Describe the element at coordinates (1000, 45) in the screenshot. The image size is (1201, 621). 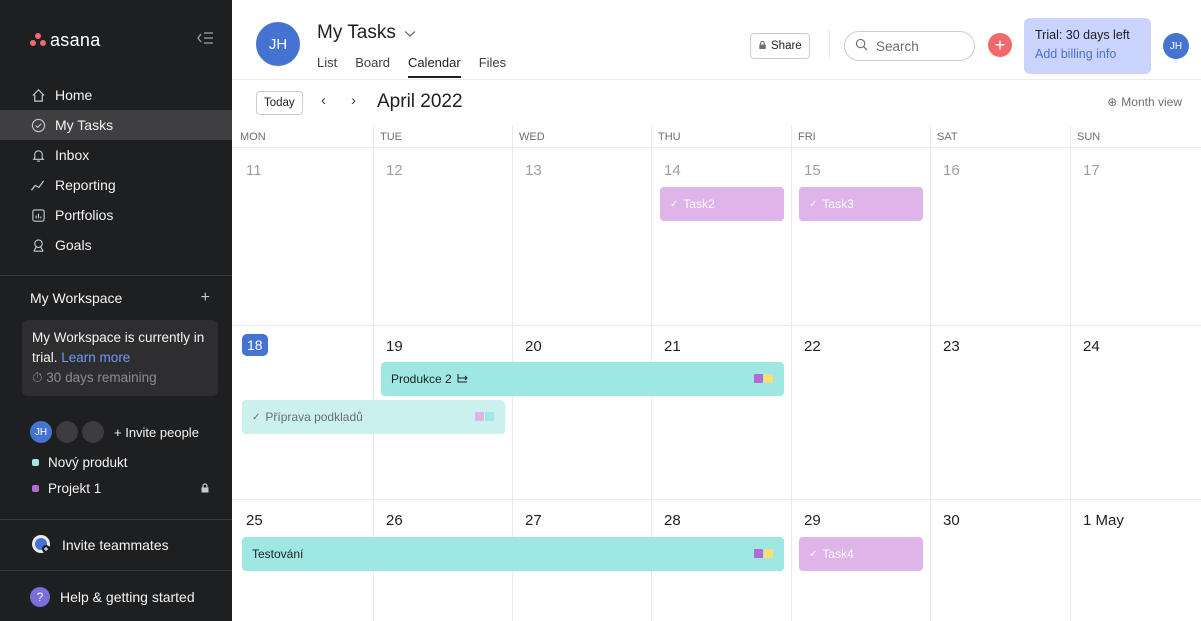
I see `quick-add-button: +` at that location.